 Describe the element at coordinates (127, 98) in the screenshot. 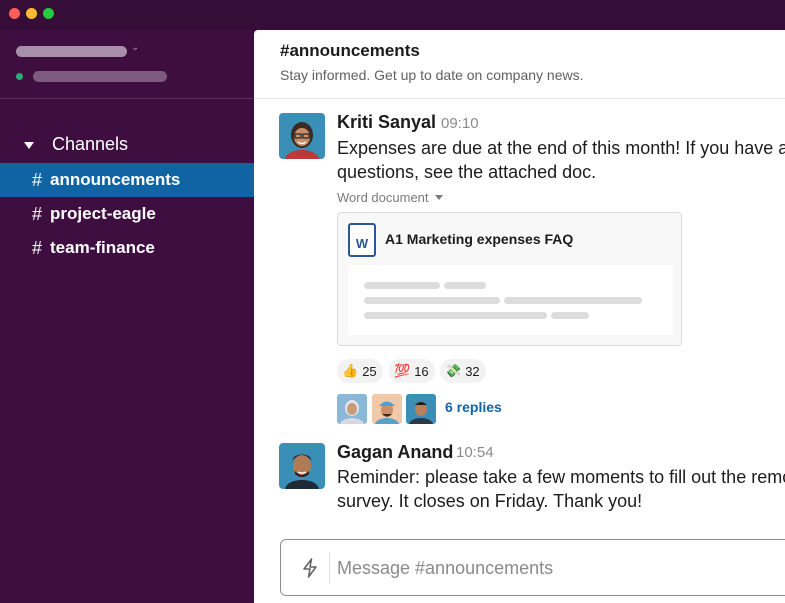

I see `sidebar-divider` at that location.